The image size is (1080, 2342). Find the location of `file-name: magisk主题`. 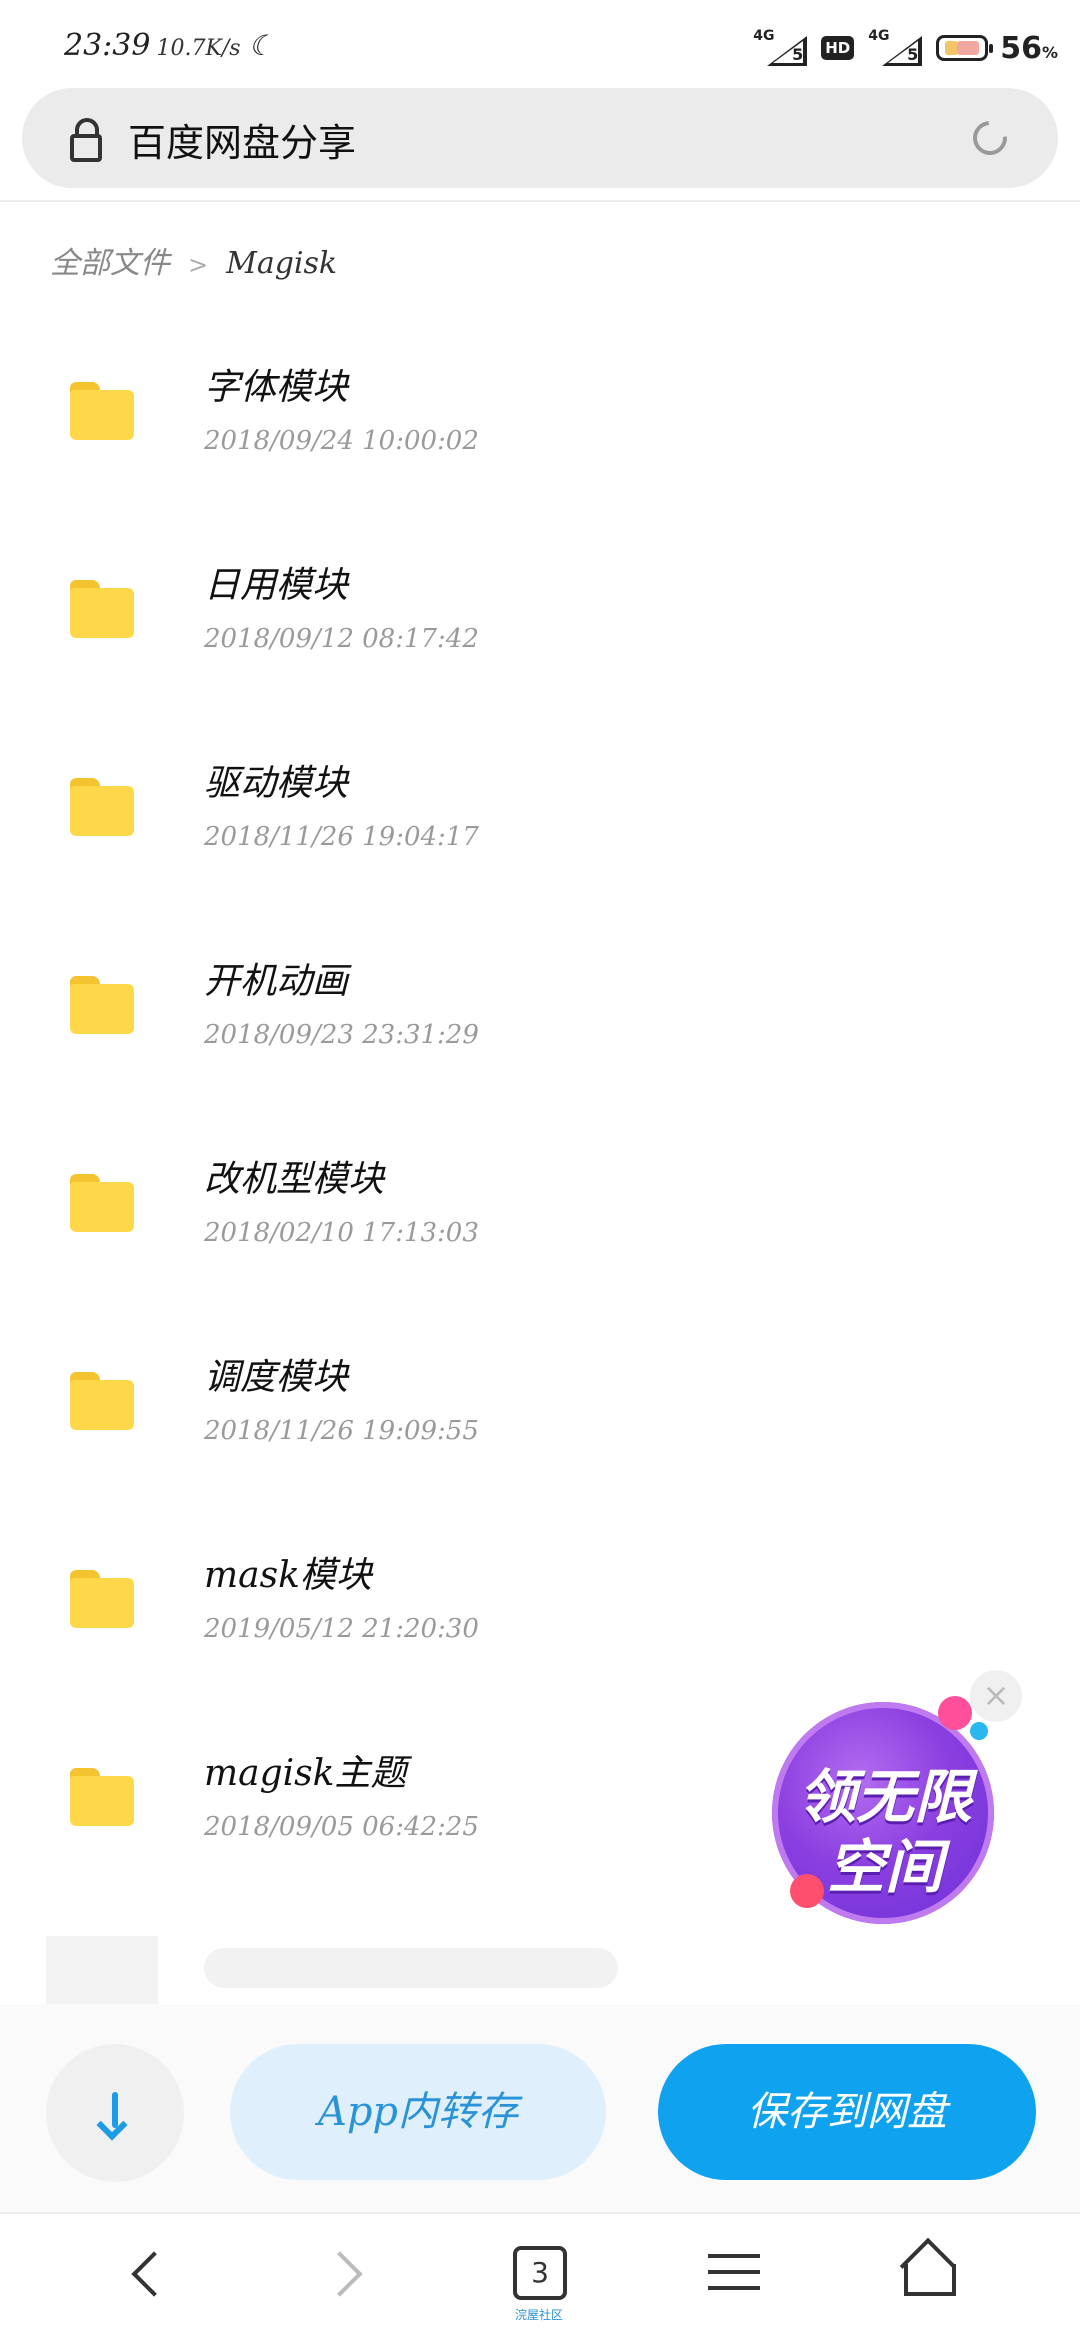

file-name: magisk主题 is located at coordinates (305, 1773).